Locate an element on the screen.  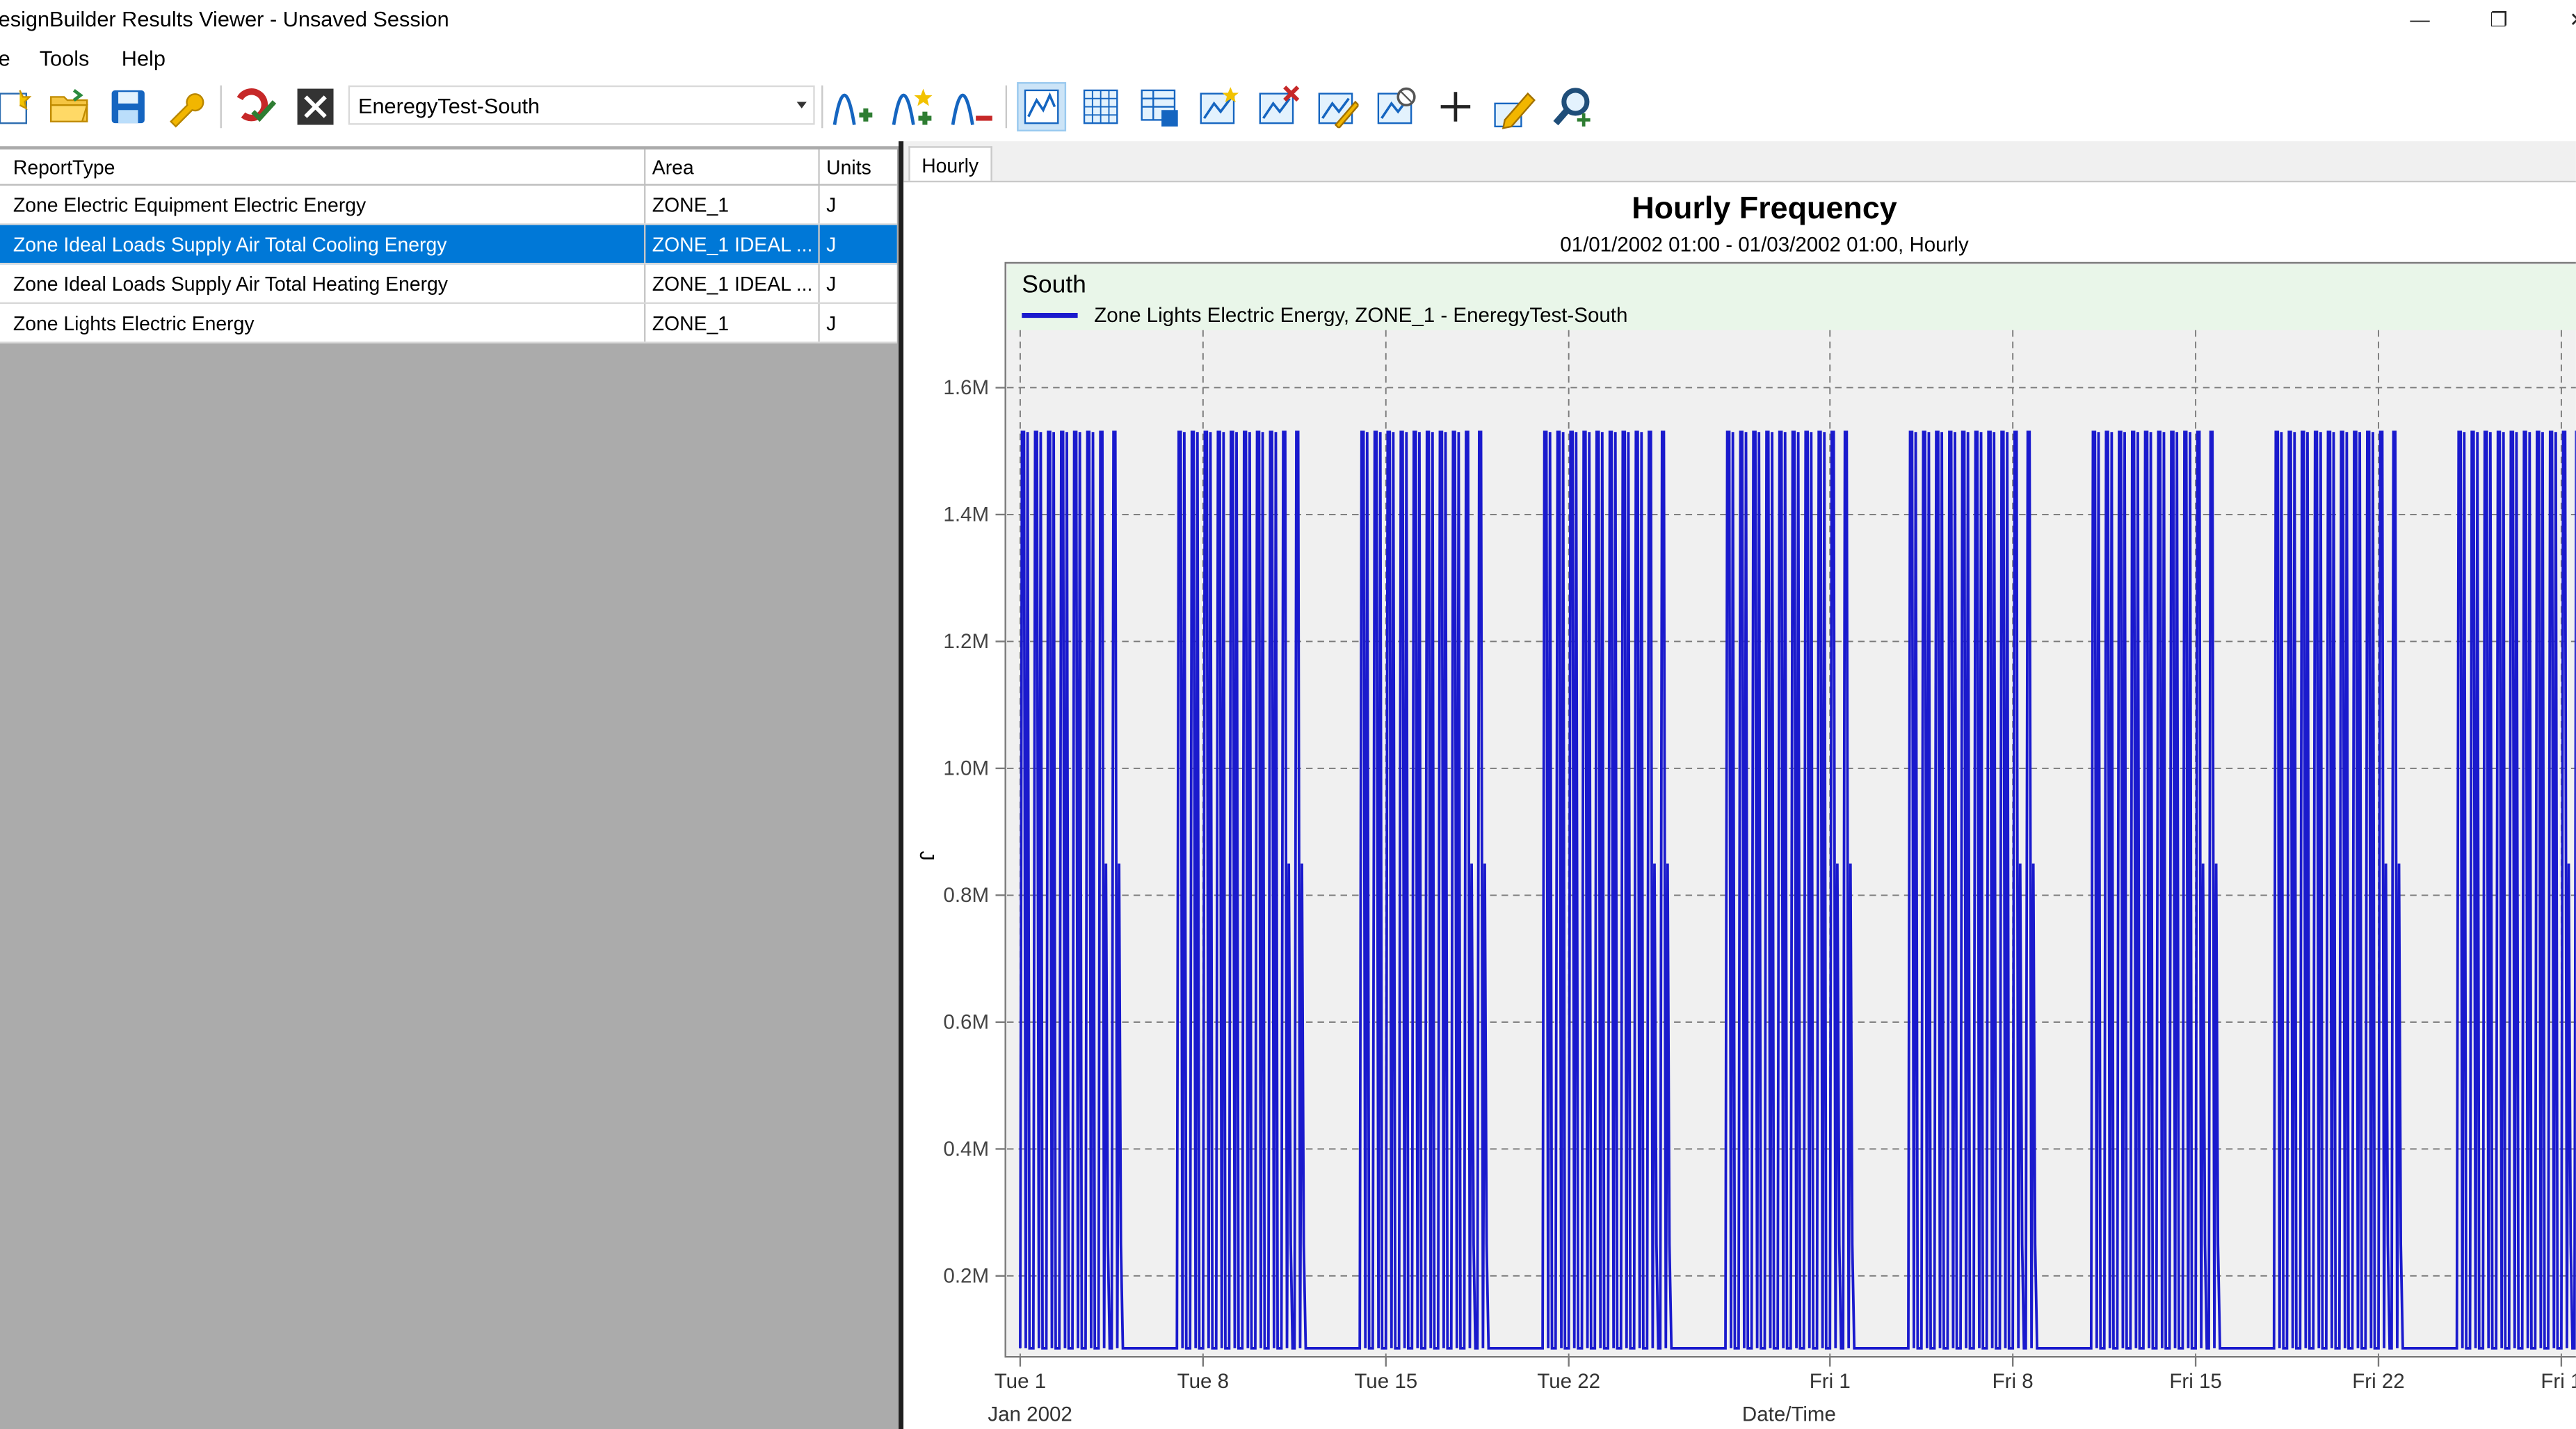
x-tick-label: Fri 22 is located at coordinates (2378, 1381).